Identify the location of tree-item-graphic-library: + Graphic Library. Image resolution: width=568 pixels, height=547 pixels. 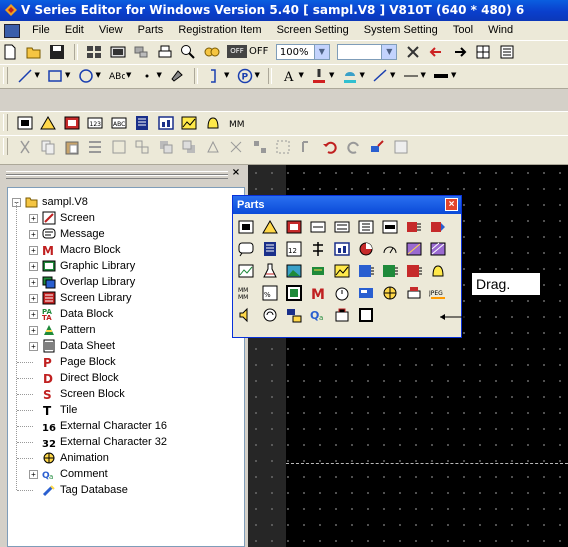
(123, 266).